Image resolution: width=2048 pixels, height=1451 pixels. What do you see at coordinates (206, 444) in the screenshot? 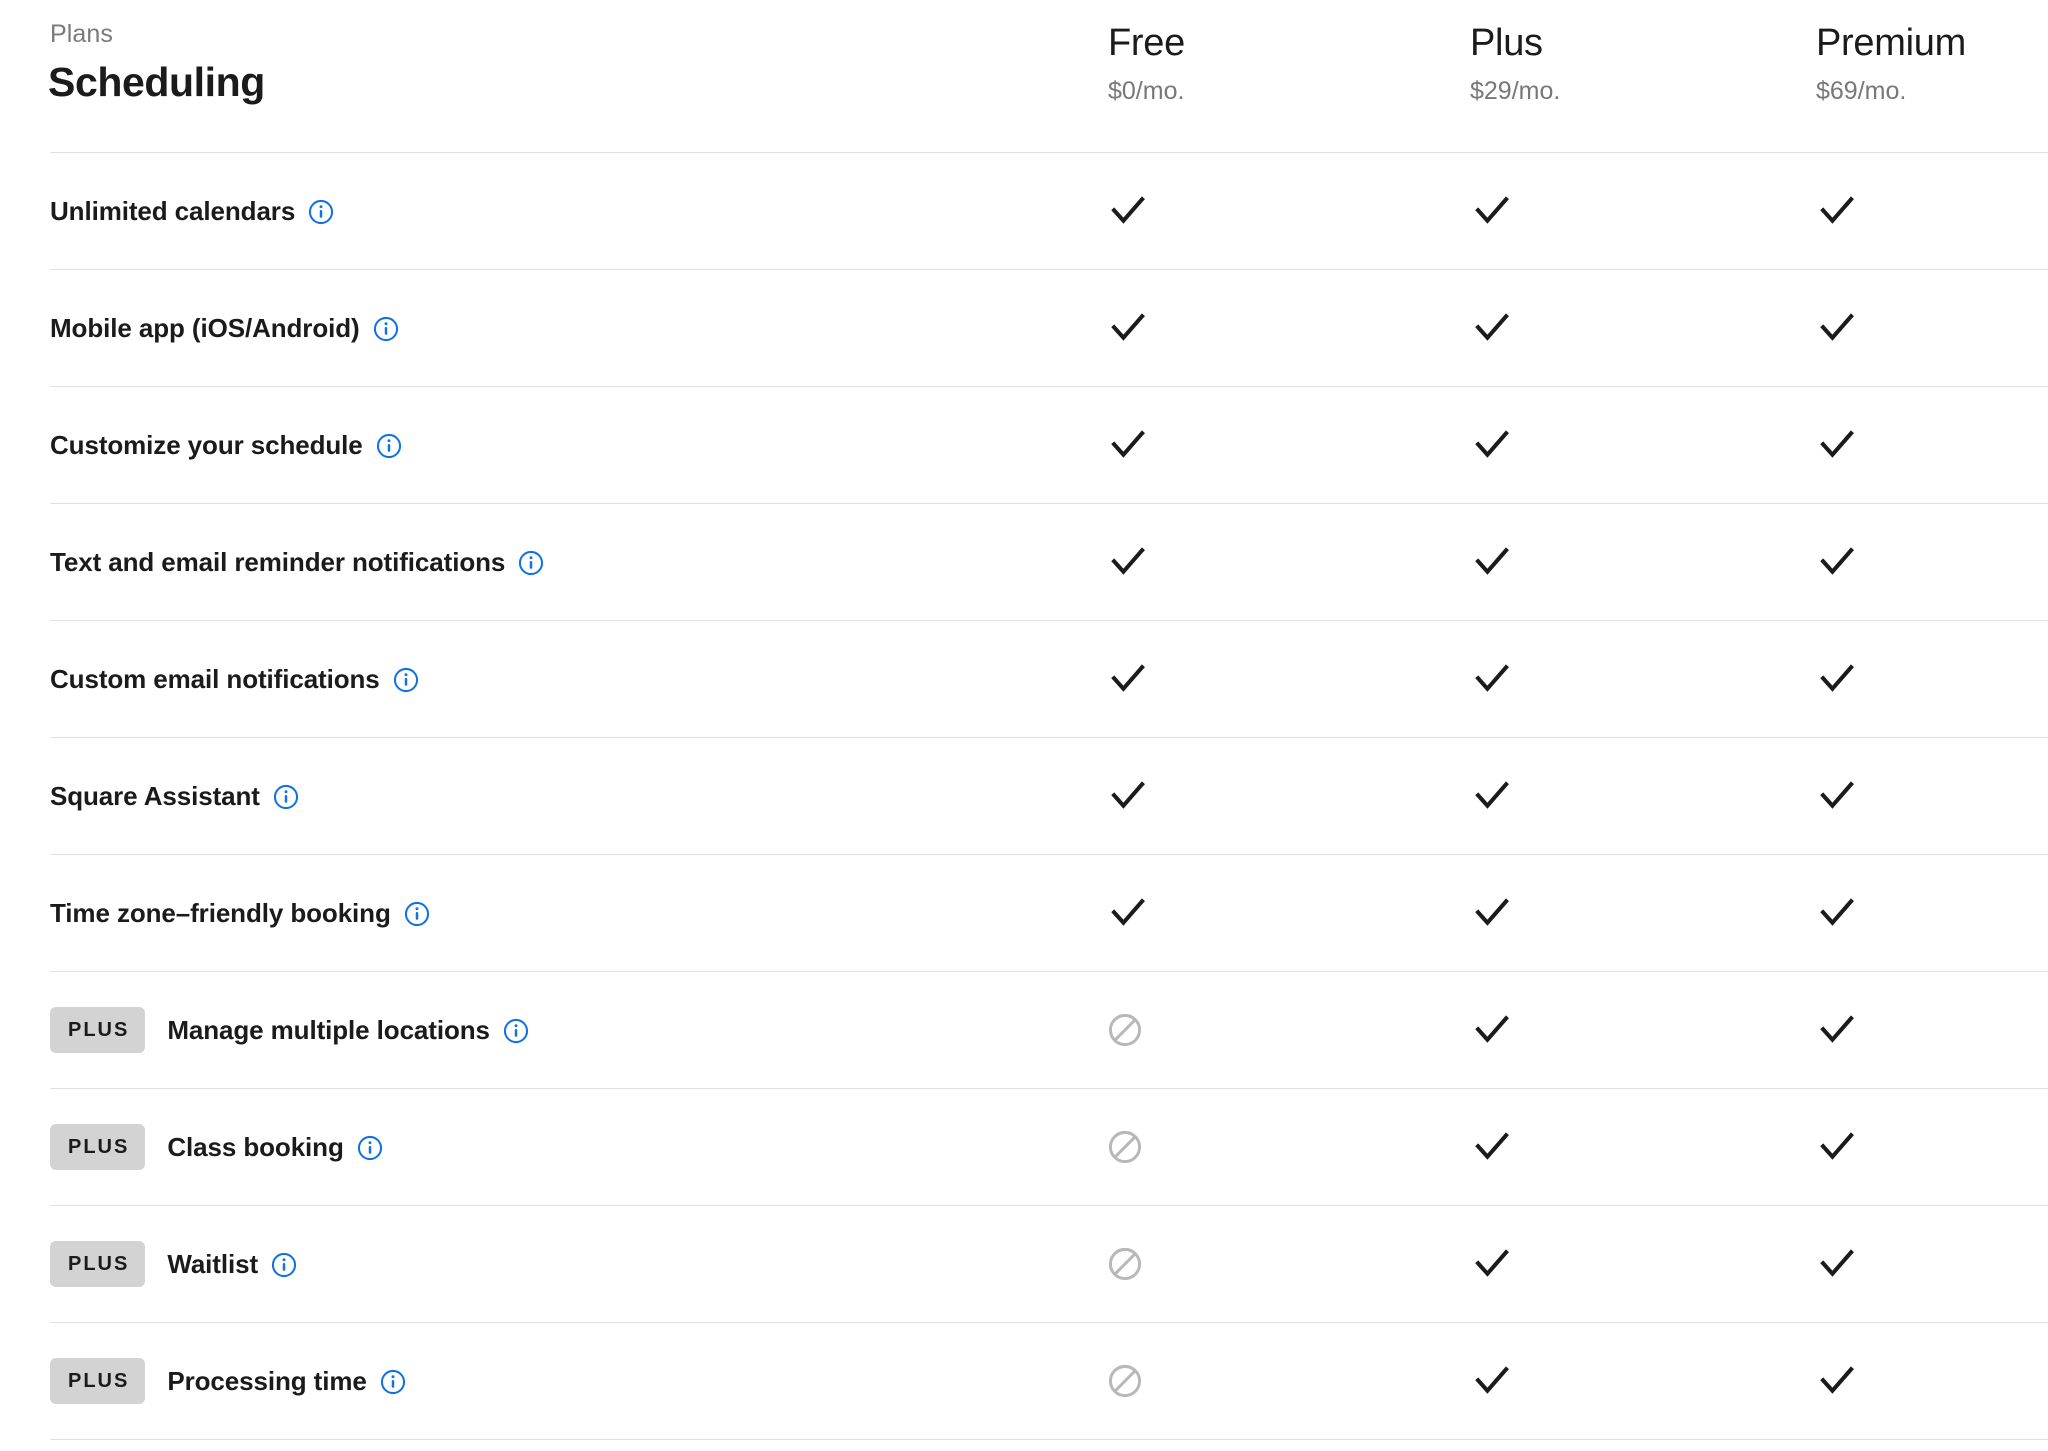
I see `feature-name: Customize your schedule` at bounding box center [206, 444].